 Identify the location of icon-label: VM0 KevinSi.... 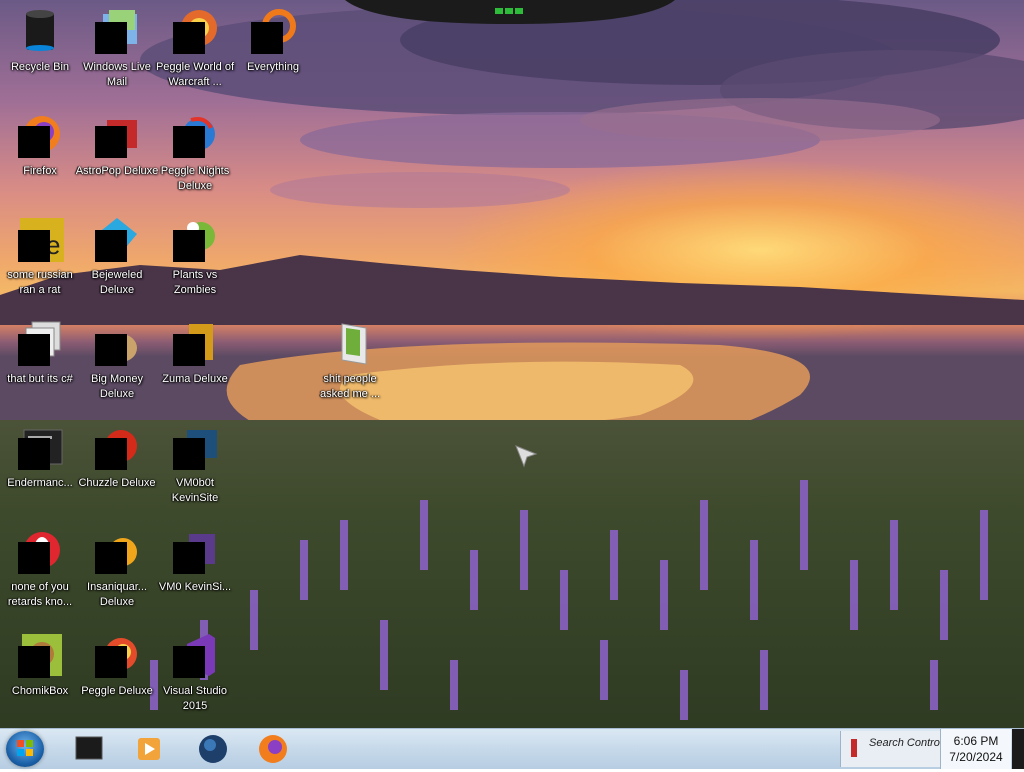
(195, 587).